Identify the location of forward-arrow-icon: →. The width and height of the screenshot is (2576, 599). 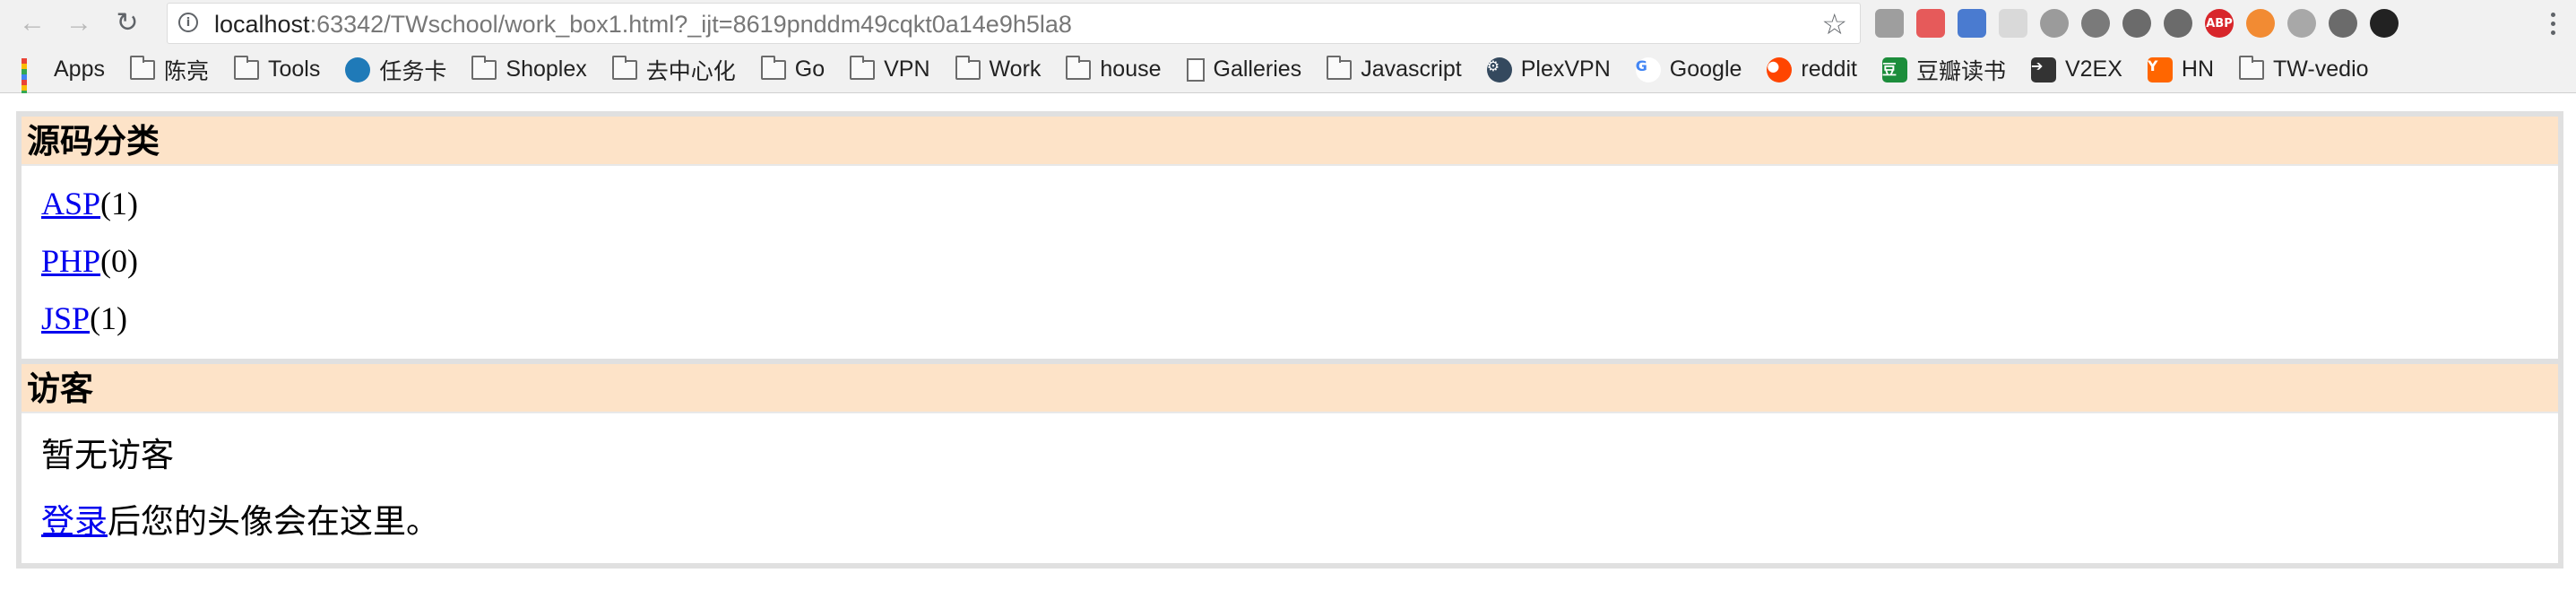
(79, 23).